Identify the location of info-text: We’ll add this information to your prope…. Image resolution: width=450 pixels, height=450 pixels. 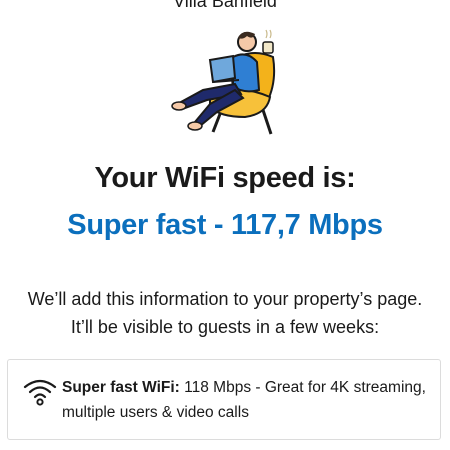
(225, 313).